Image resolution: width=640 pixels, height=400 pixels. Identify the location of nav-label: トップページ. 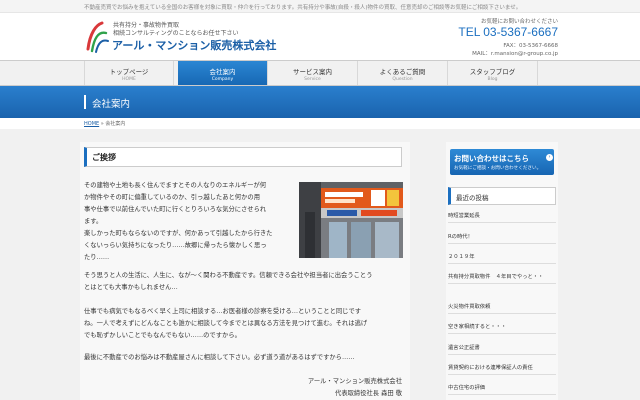
(129, 72).